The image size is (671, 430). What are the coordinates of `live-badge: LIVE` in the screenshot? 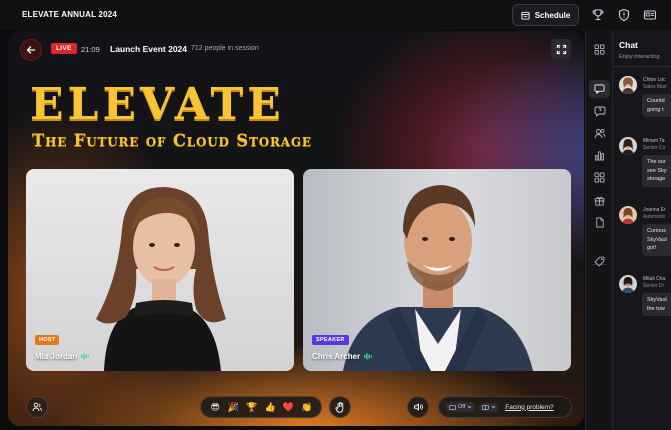 It's located at (64, 48).